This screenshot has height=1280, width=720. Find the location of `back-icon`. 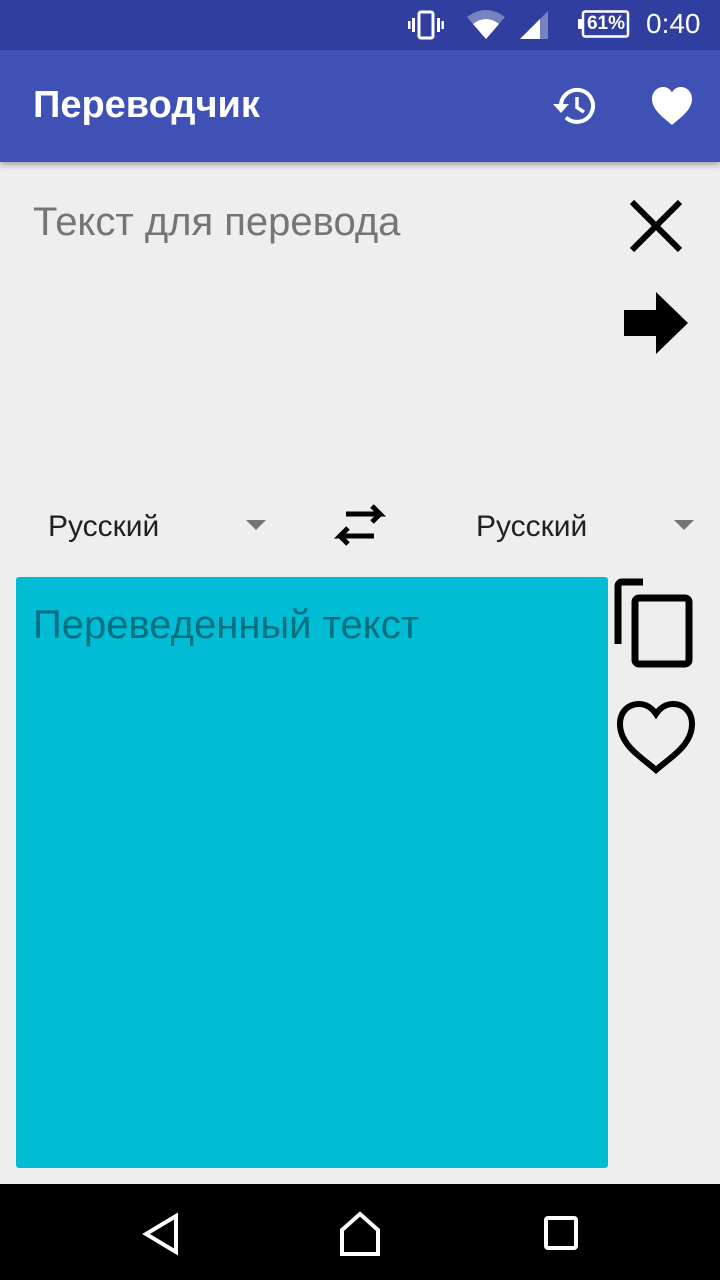

back-icon is located at coordinates (160, 1234).